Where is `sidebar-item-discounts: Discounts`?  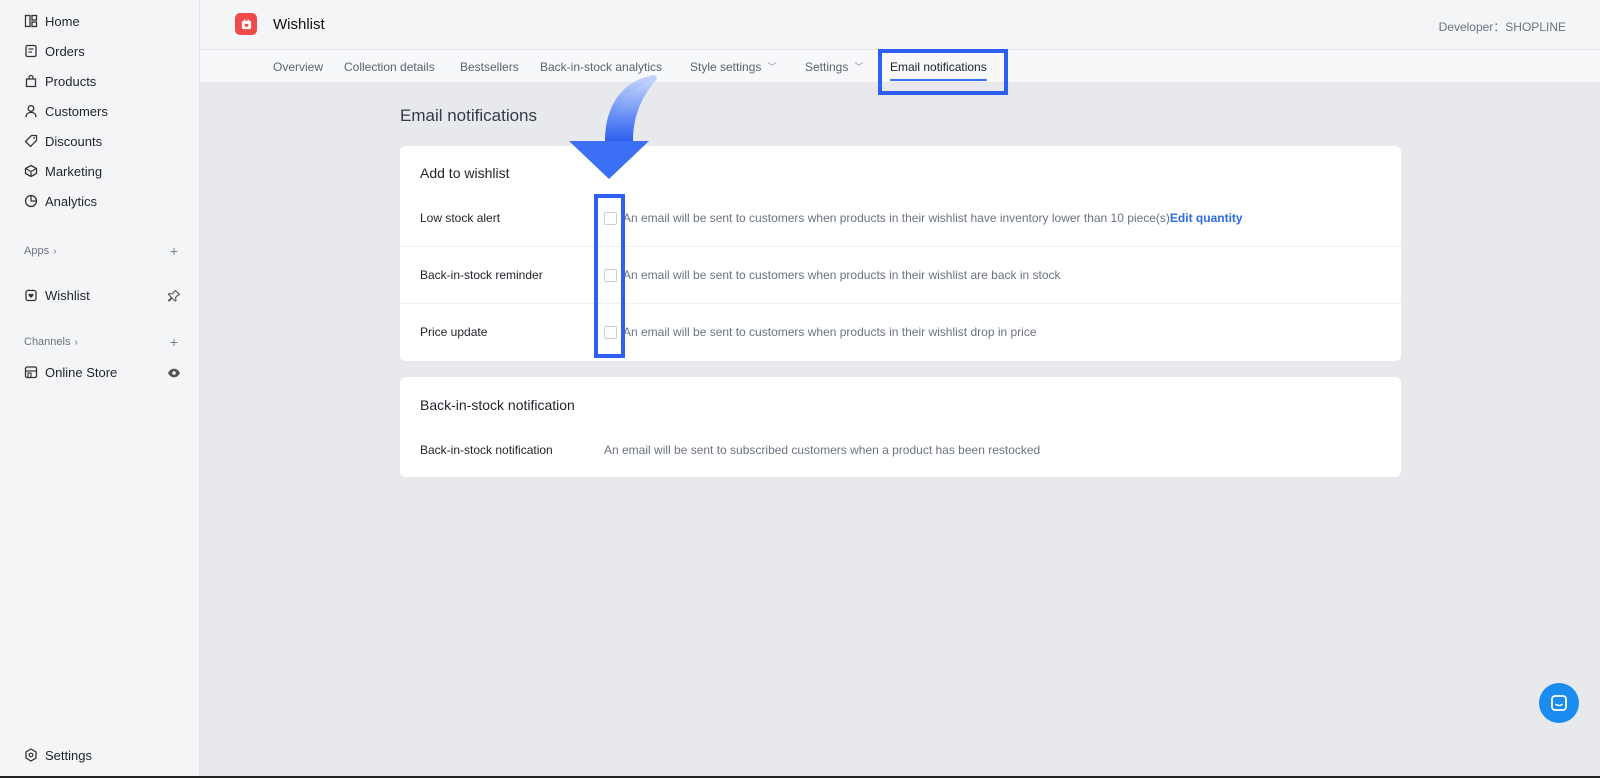 sidebar-item-discounts: Discounts is located at coordinates (63, 141).